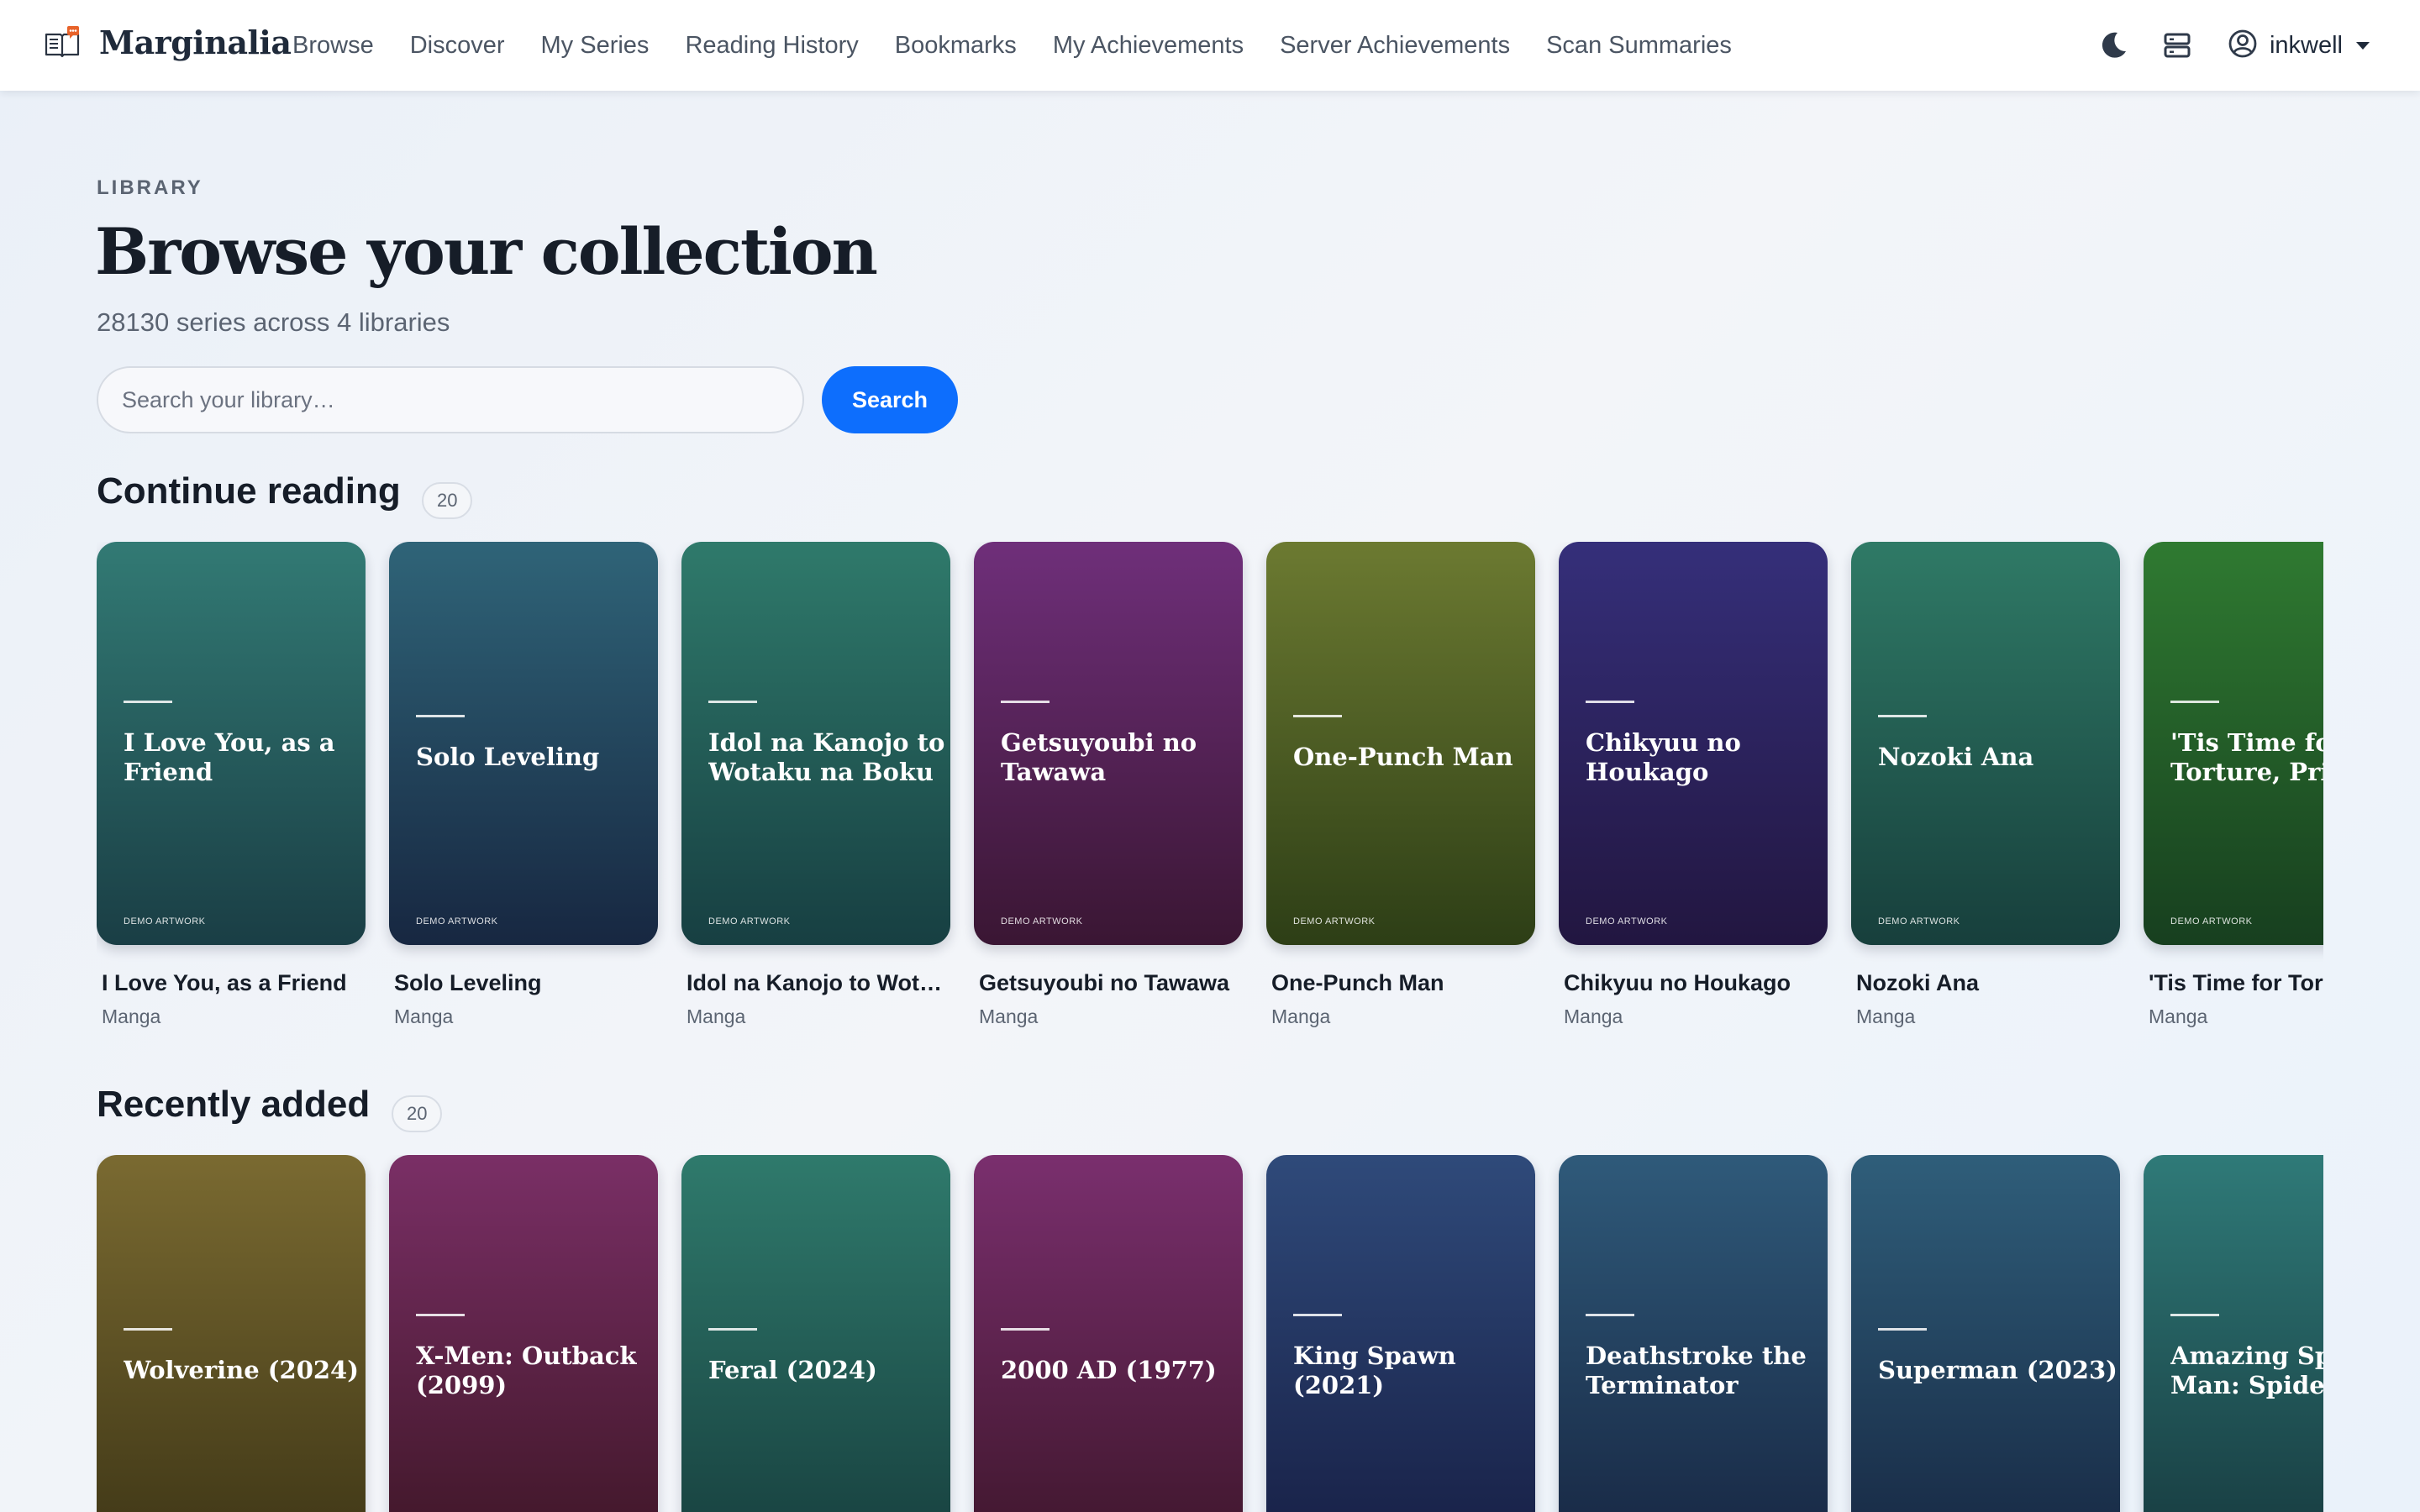  I want to click on series-title: One-Punch Man, so click(1402, 983).